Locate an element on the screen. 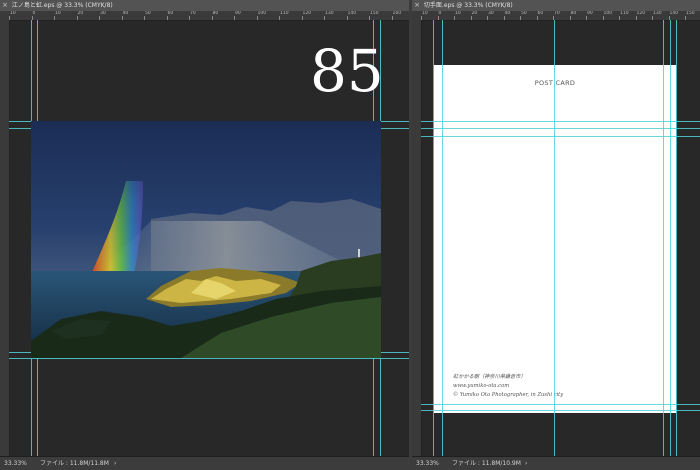 The width and height of the screenshot is (700, 470). document-tab-title: 江ノ島と虹.eps @ 33.3% (CMYK/8) is located at coordinates (62, 5).